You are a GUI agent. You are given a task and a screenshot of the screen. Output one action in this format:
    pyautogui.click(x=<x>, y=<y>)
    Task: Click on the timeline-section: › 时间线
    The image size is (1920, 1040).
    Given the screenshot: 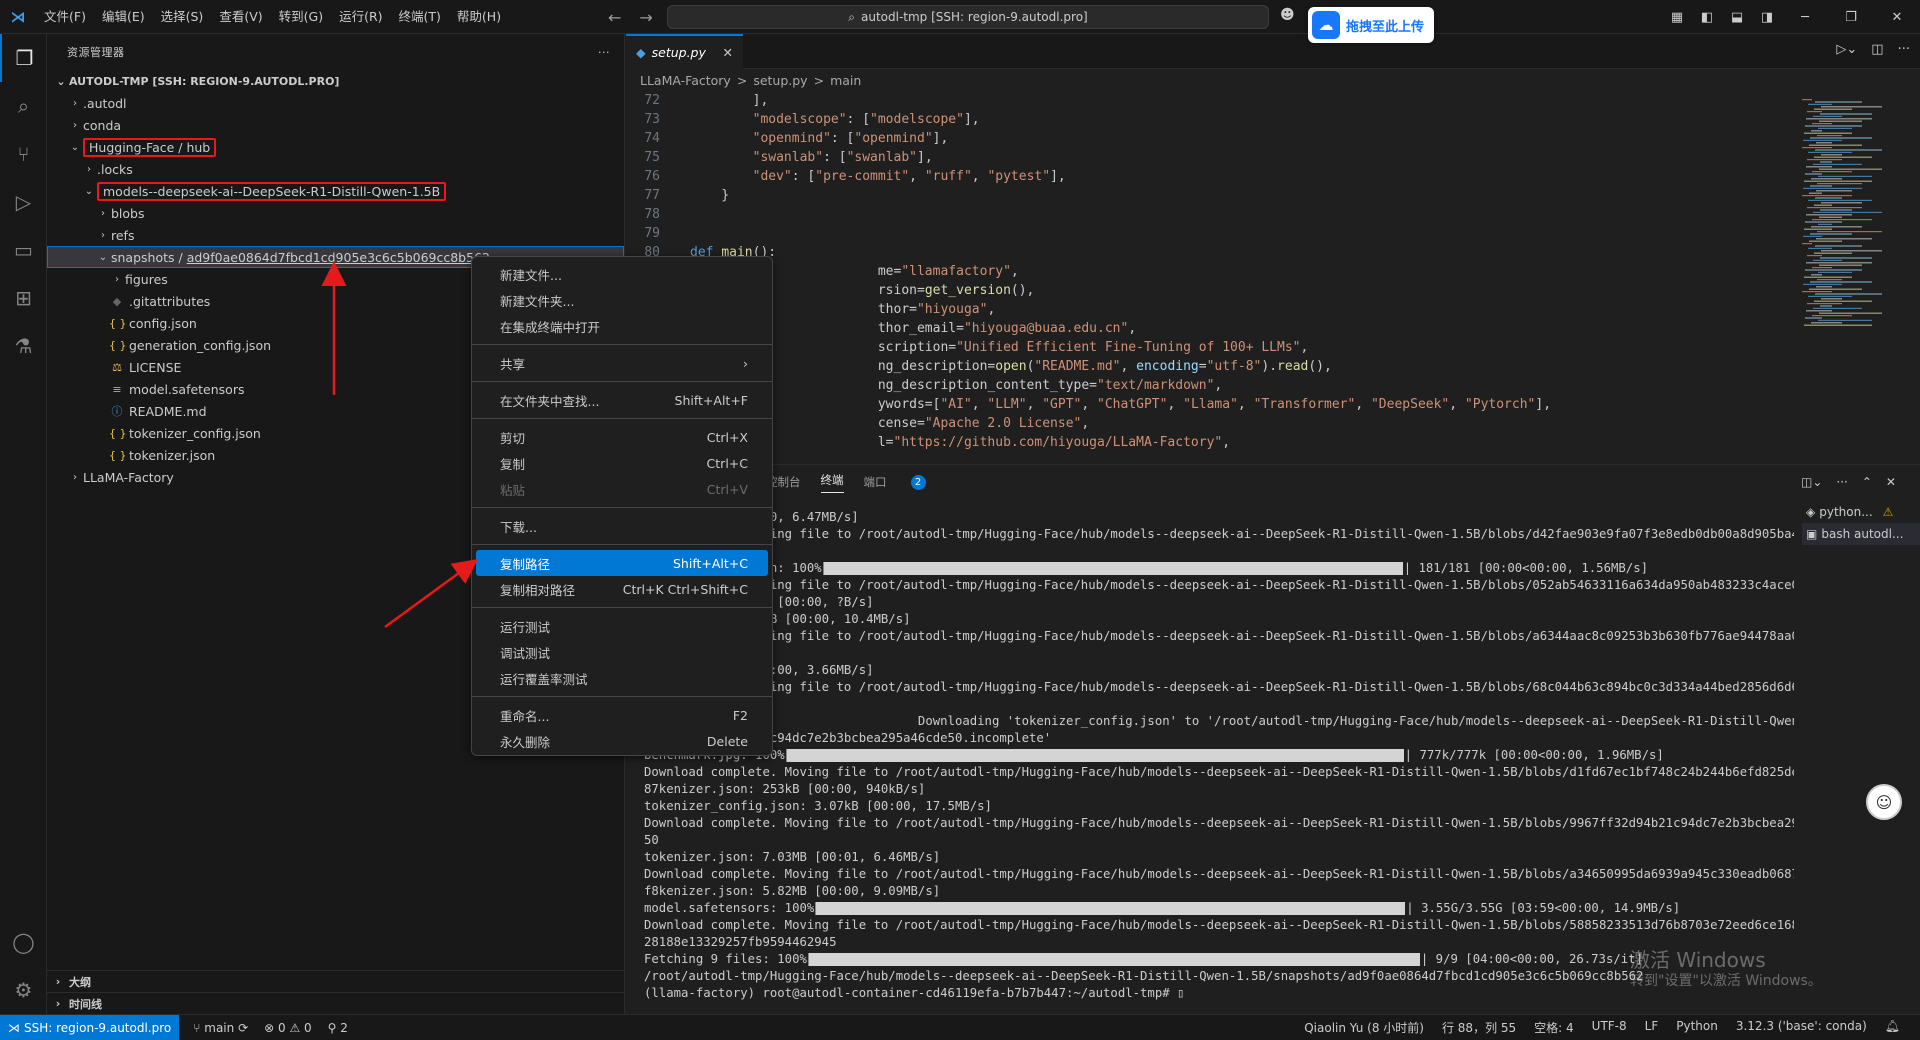 What is the action you would take?
    pyautogui.click(x=336, y=1003)
    